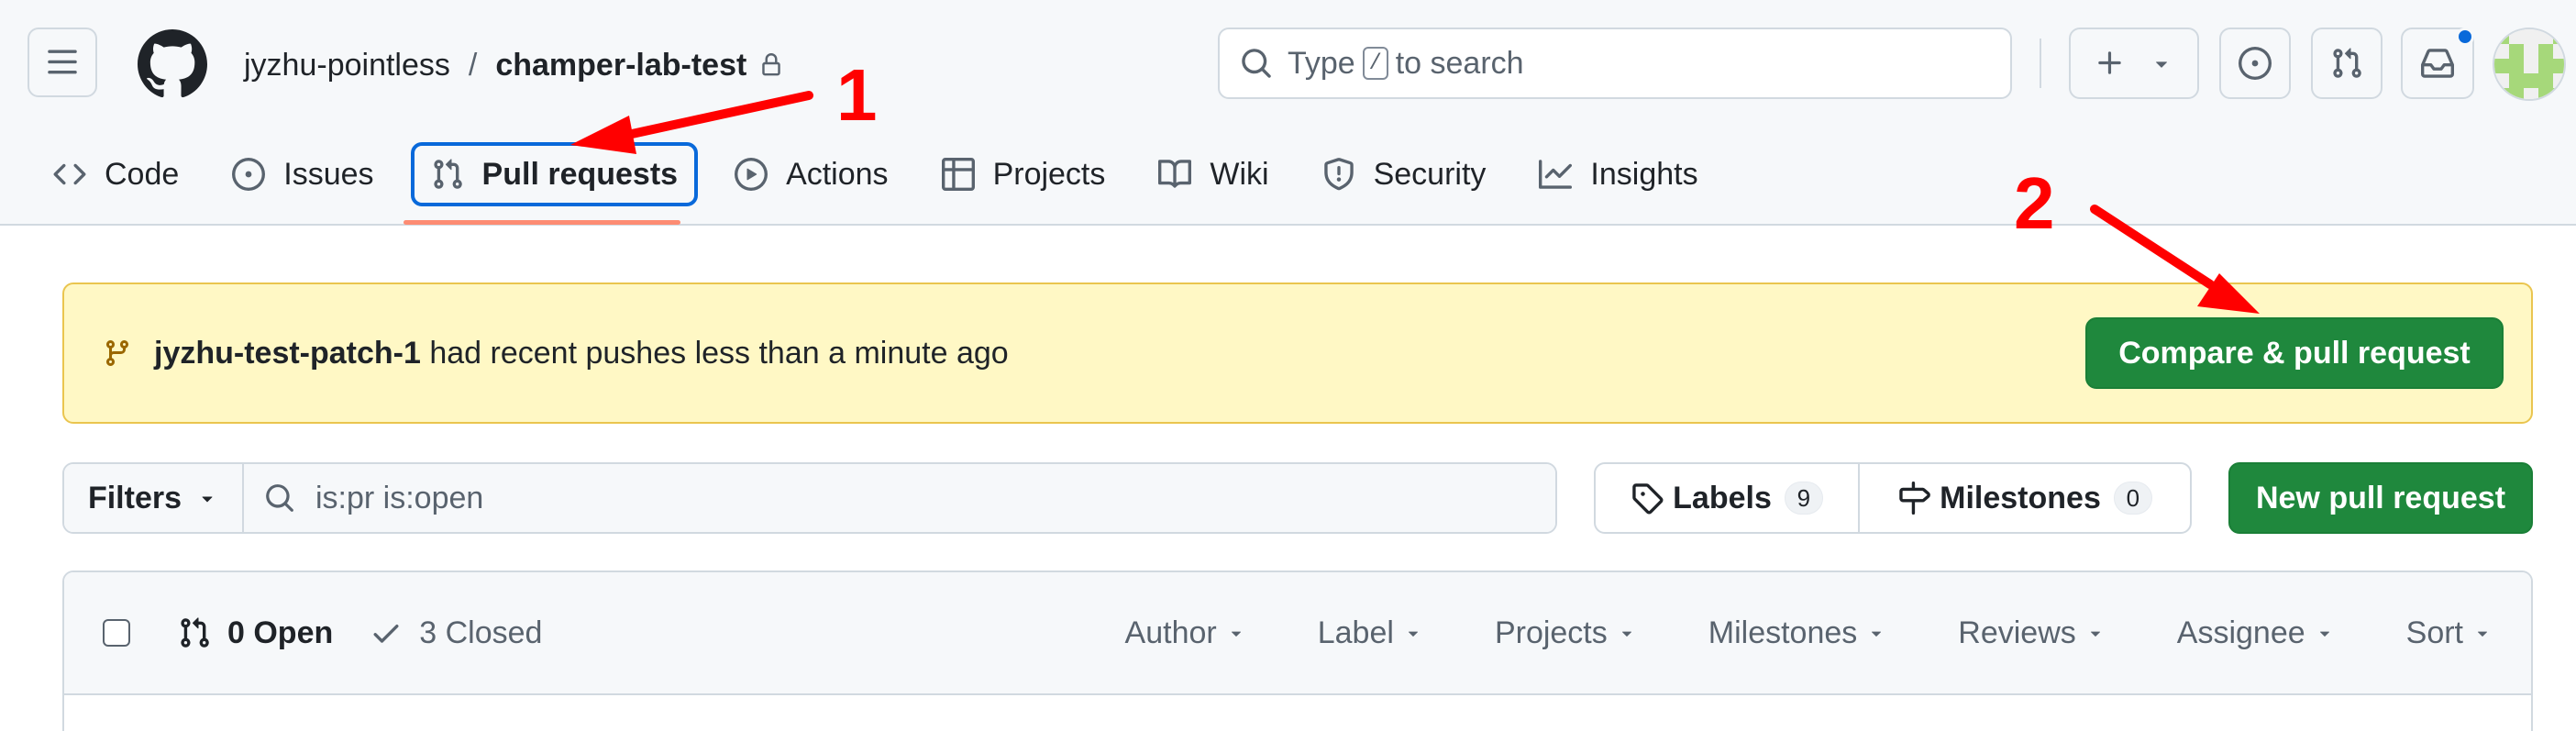 Image resolution: width=2576 pixels, height=731 pixels. Describe the element at coordinates (2294, 353) in the screenshot. I see `compare-and-pull-request-button: Compare & pull request` at that location.